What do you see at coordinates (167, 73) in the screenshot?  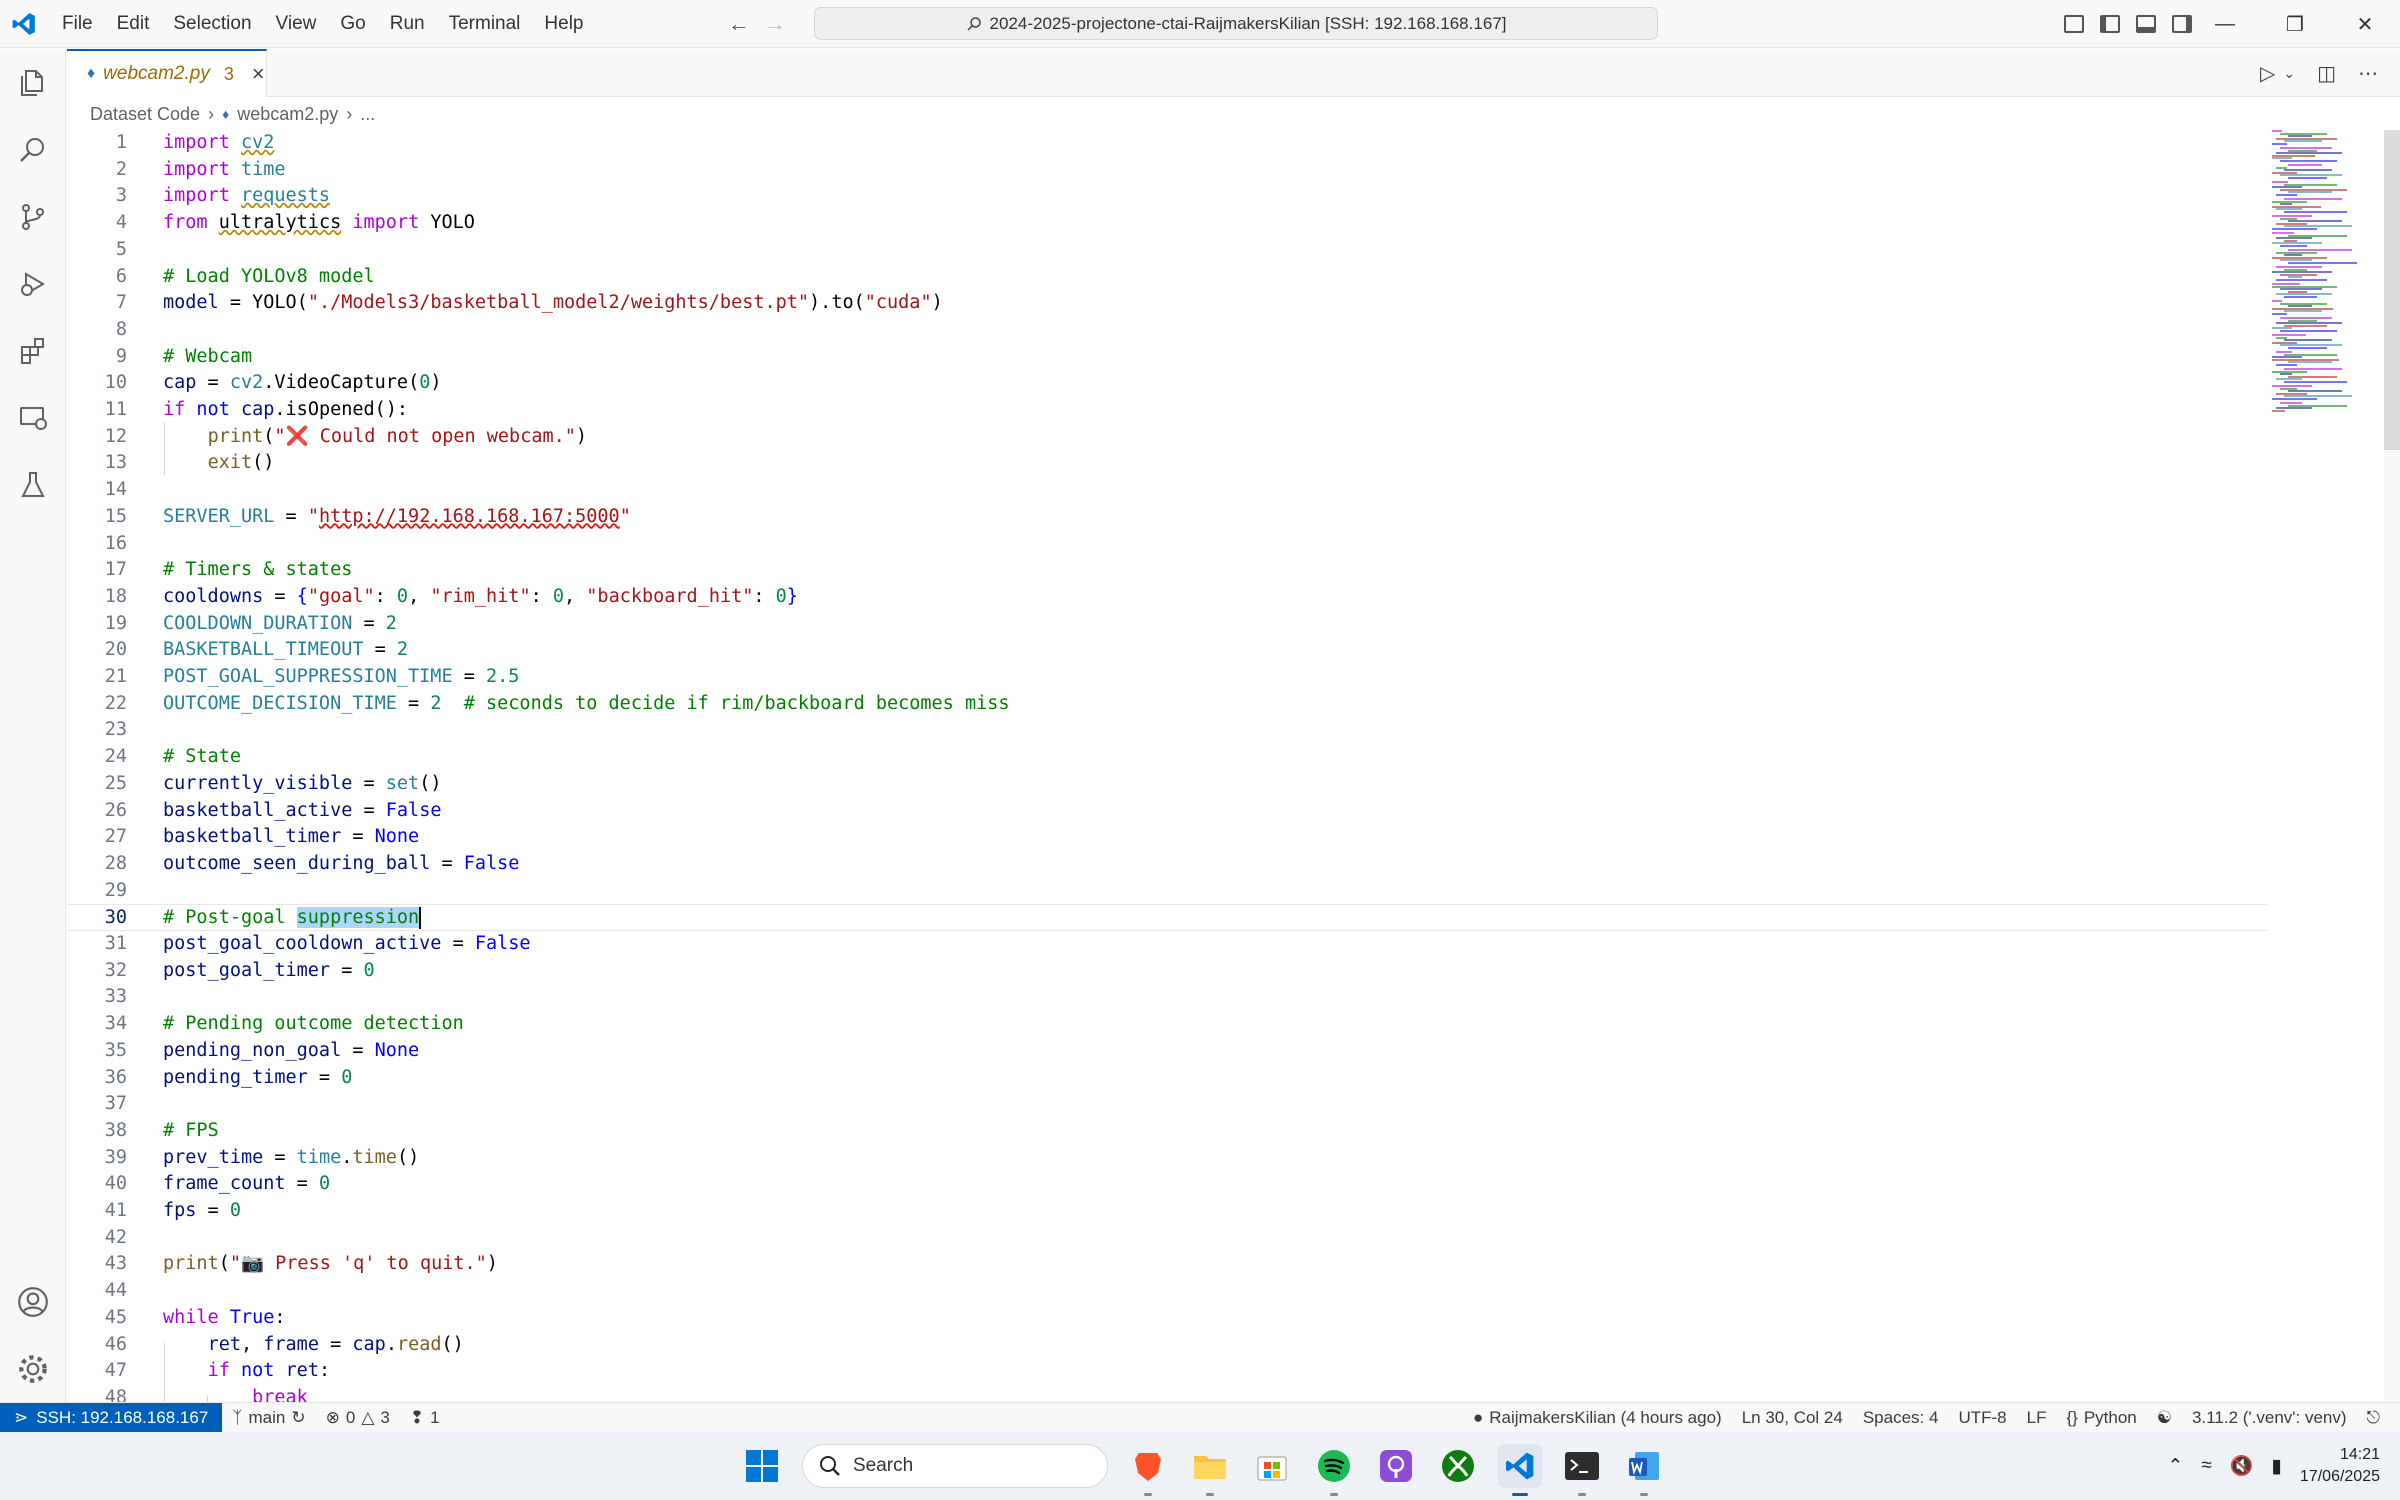 I see `tab-webcam2: ♦ webcam2.py 3 ×` at bounding box center [167, 73].